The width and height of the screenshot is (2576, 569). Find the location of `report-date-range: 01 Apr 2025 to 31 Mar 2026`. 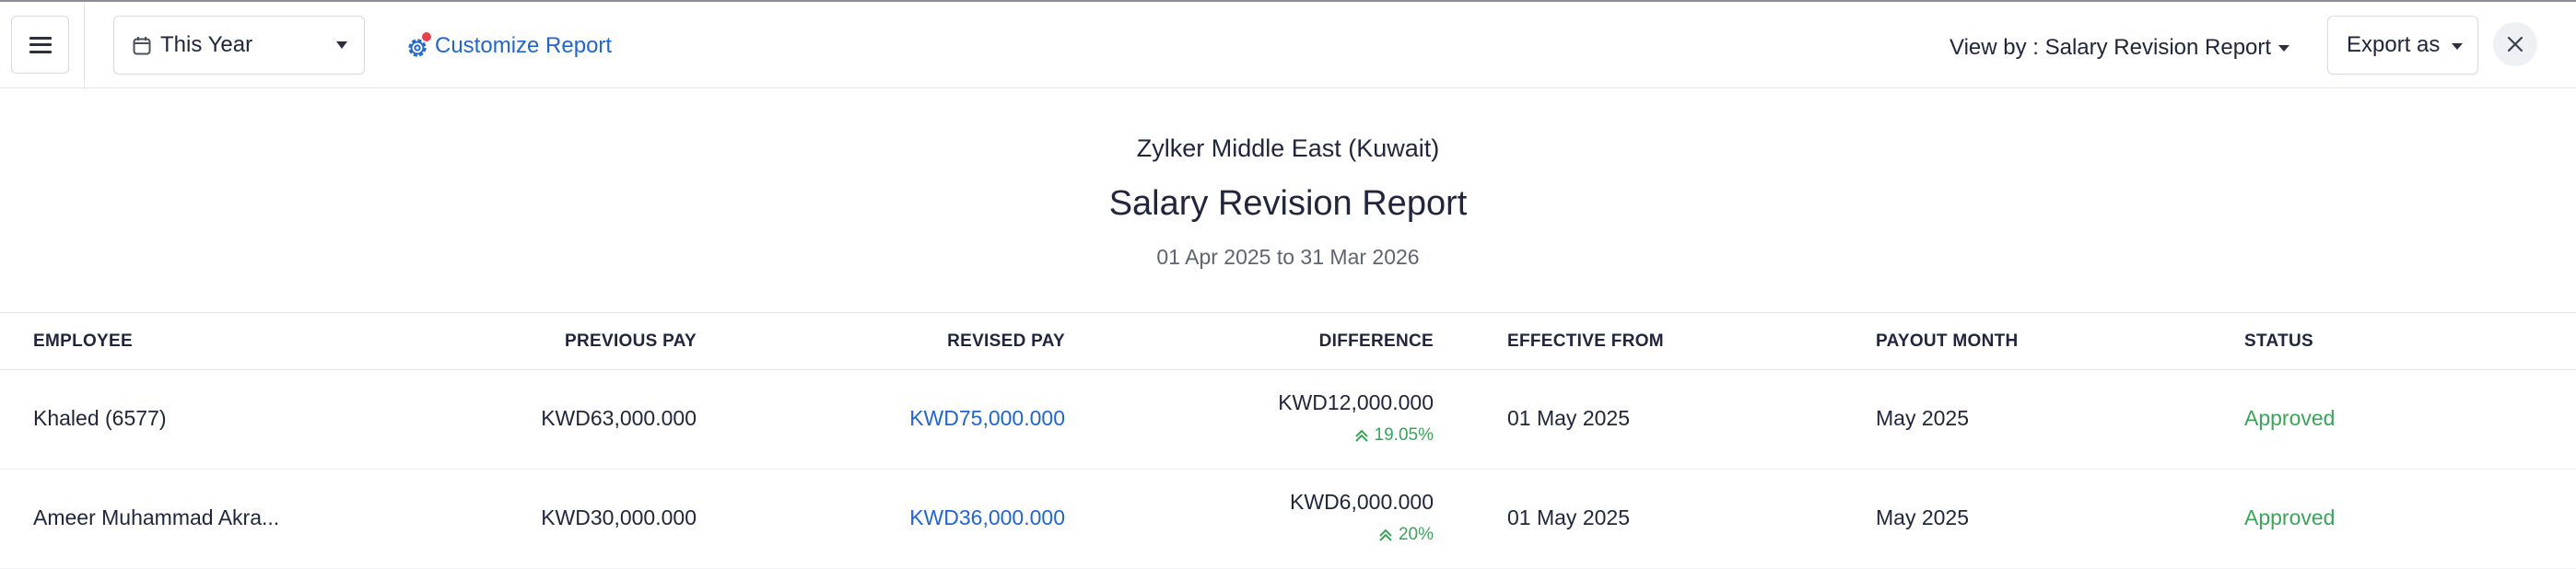

report-date-range: 01 Apr 2025 to 31 Mar 2026 is located at coordinates (1288, 257).